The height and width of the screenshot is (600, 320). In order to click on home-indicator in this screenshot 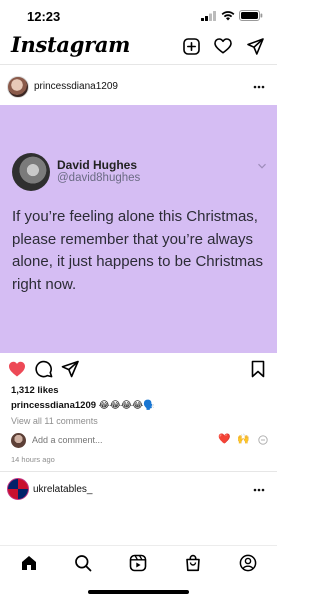, I will do `click(138, 592)`.